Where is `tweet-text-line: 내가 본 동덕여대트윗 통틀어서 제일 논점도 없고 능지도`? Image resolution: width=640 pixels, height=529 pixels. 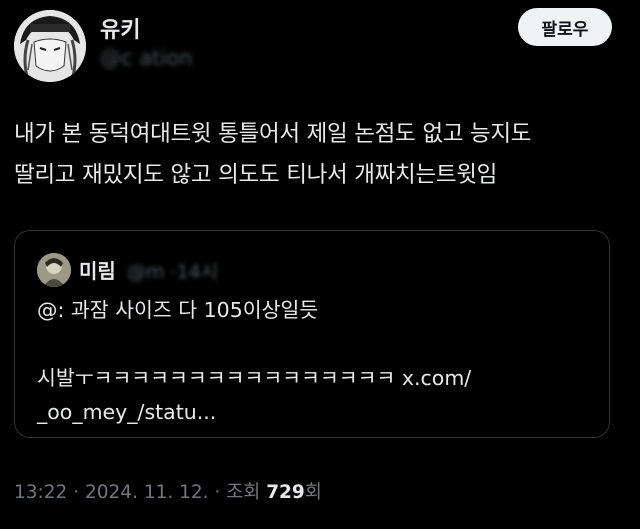
tweet-text-line: 내가 본 동덕여대트윗 통틀어서 제일 논점도 없고 능지도 is located at coordinates (273, 134).